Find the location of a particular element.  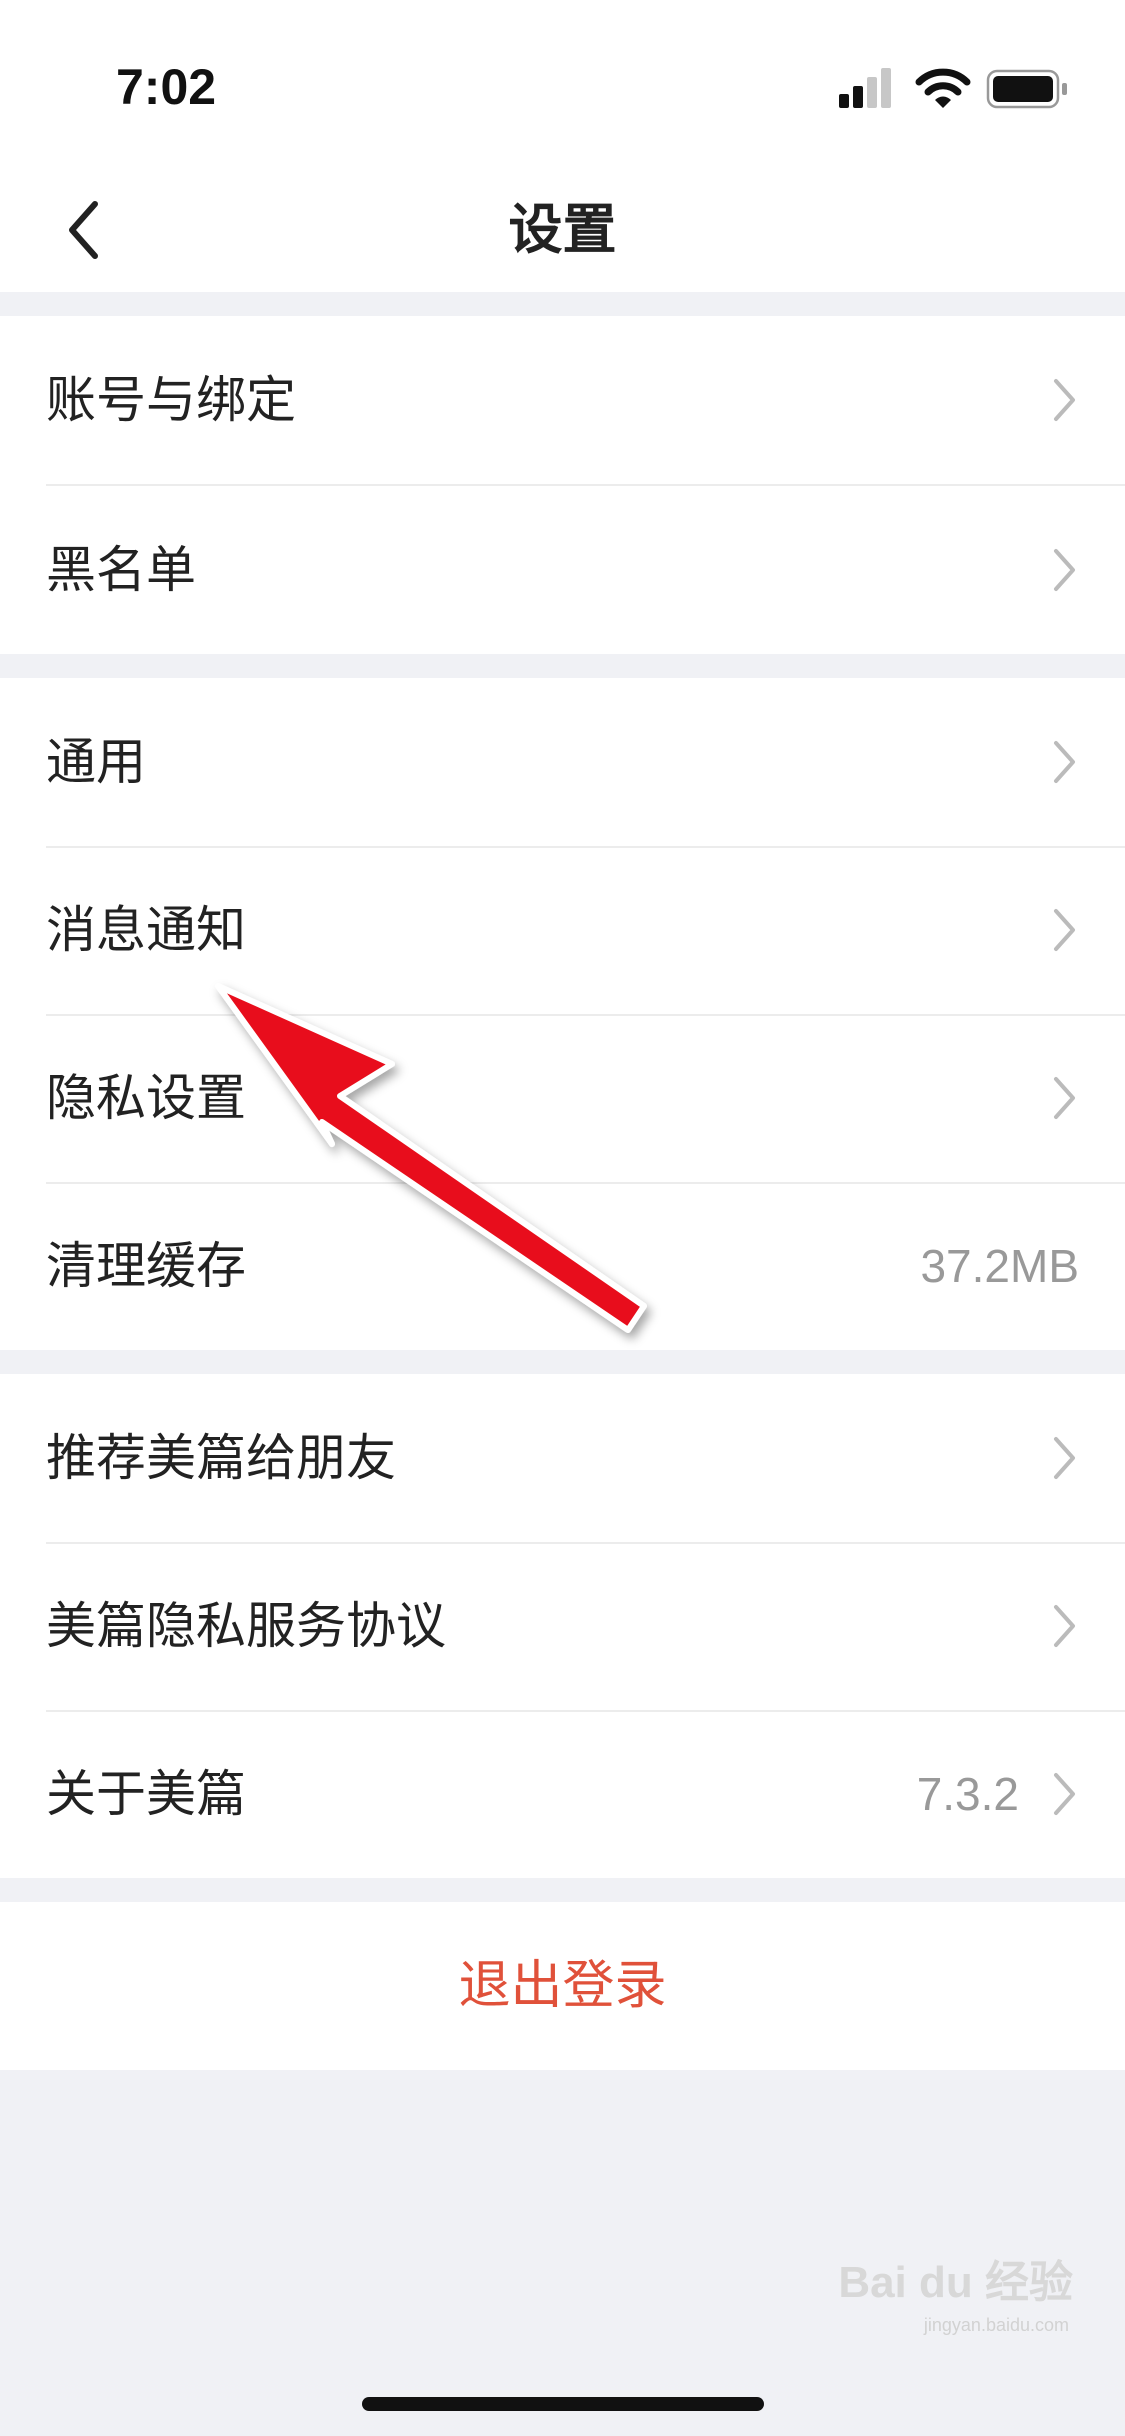

settings-item-privacy-agreement: 美篇隐私服务协议 is located at coordinates (562, 1626).